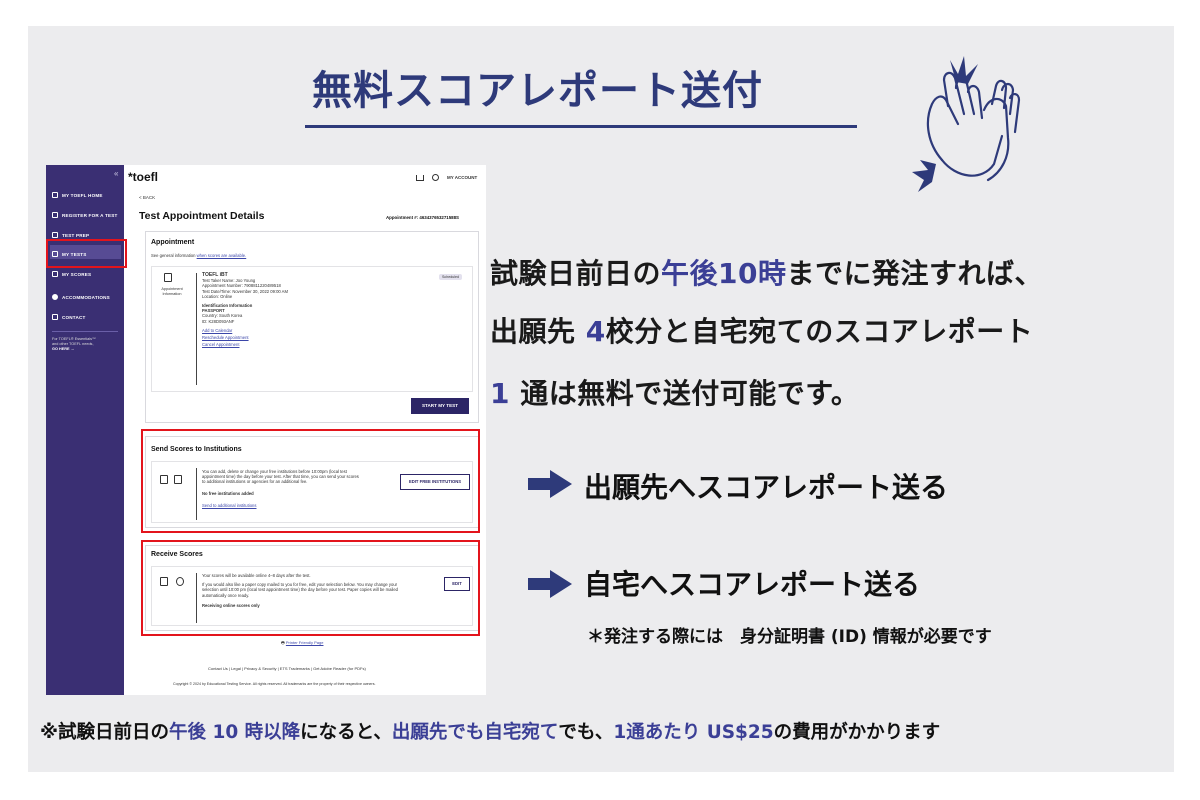  What do you see at coordinates (586, 732) in the screenshot?
I see `text-part: でも、` at bounding box center [586, 732].